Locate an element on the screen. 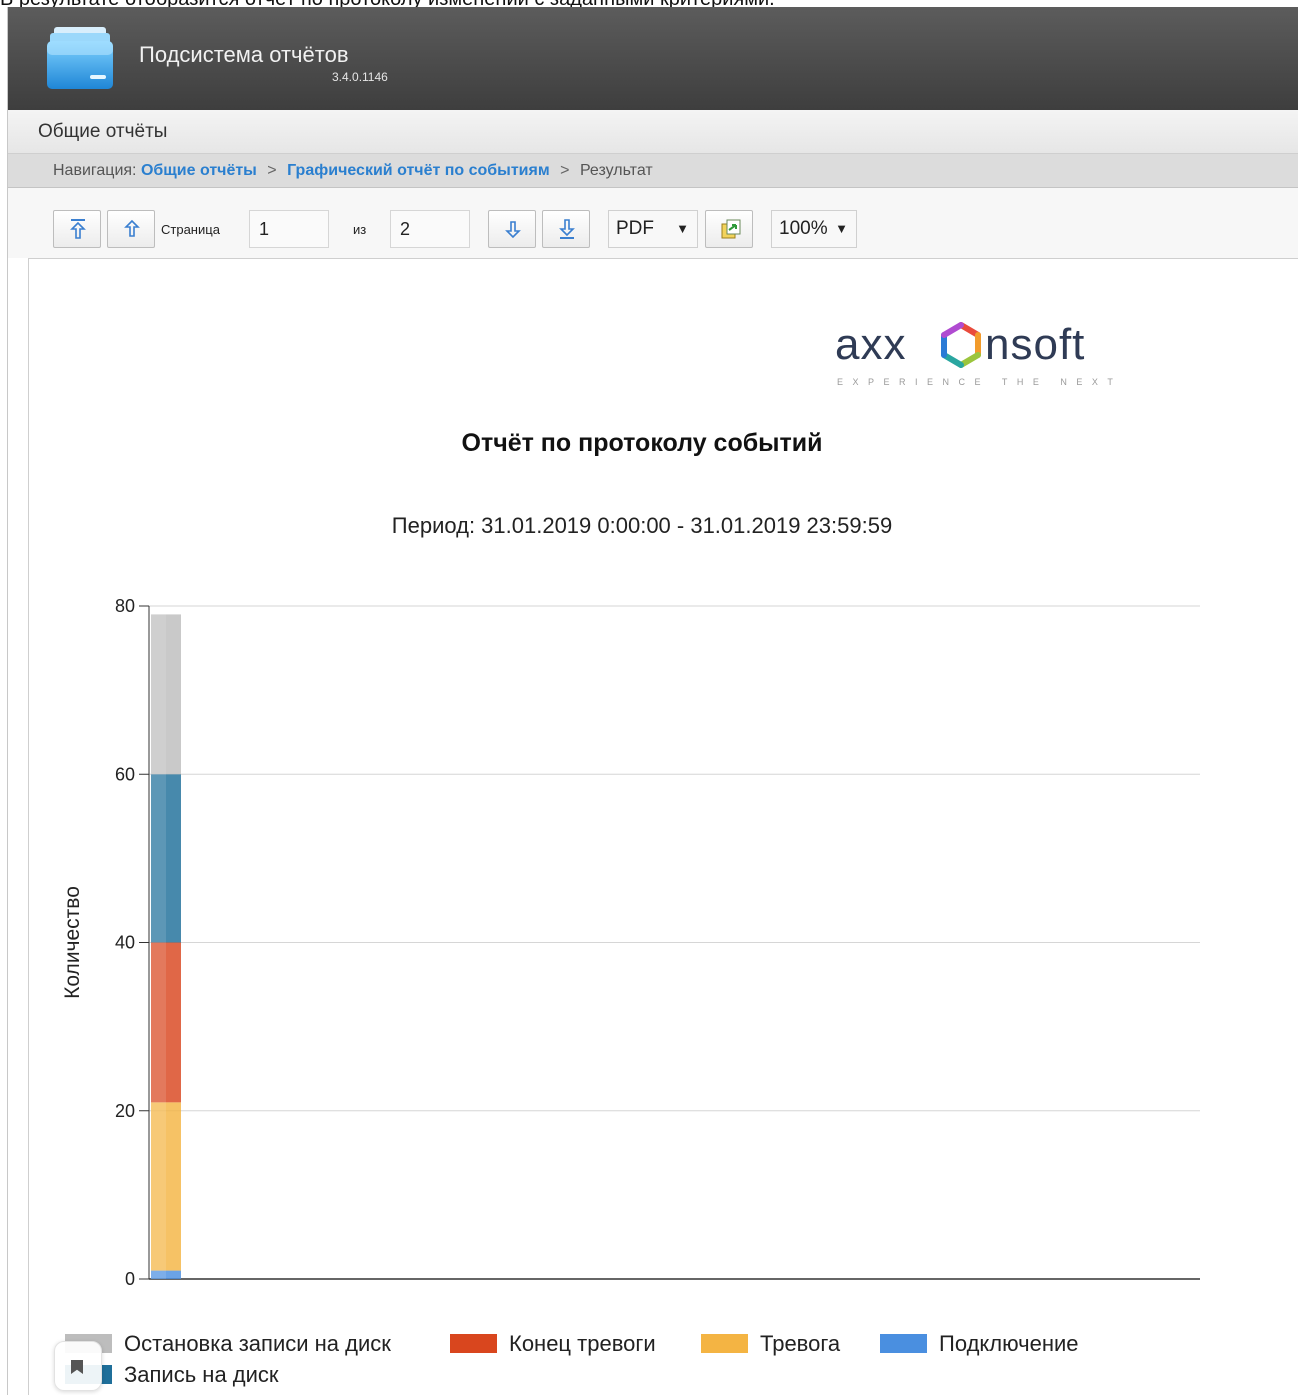 This screenshot has width=1298, height=1395. of-label: из is located at coordinates (360, 229).